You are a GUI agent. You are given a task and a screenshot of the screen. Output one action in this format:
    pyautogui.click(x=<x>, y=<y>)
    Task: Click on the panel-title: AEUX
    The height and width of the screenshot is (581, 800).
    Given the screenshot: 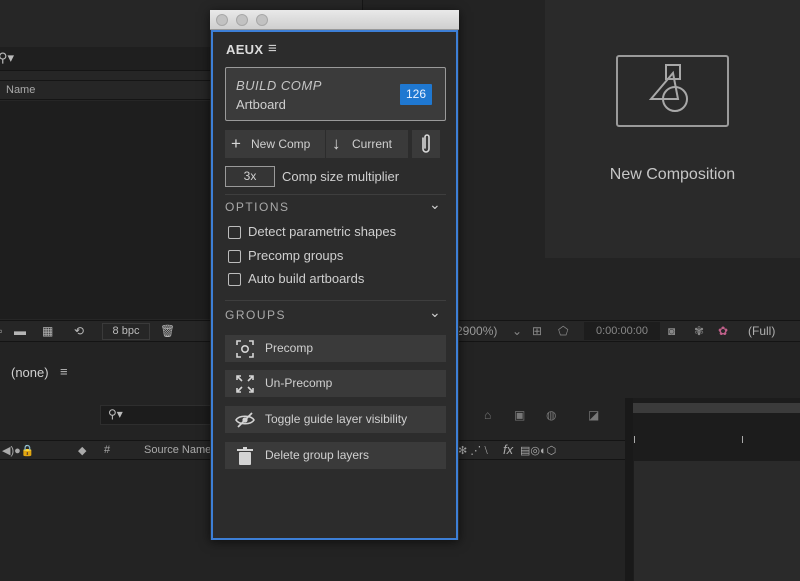 What is the action you would take?
    pyautogui.click(x=245, y=49)
    